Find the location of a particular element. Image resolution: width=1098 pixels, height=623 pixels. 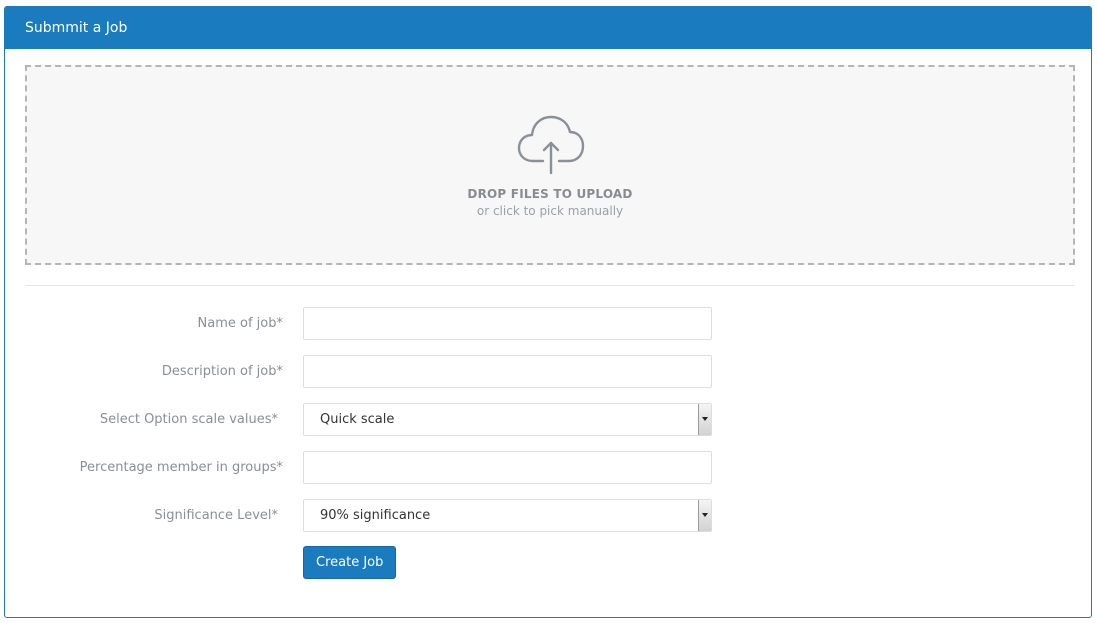

dropzone-title: DROP FILES TO UPLOAD is located at coordinates (550, 194).